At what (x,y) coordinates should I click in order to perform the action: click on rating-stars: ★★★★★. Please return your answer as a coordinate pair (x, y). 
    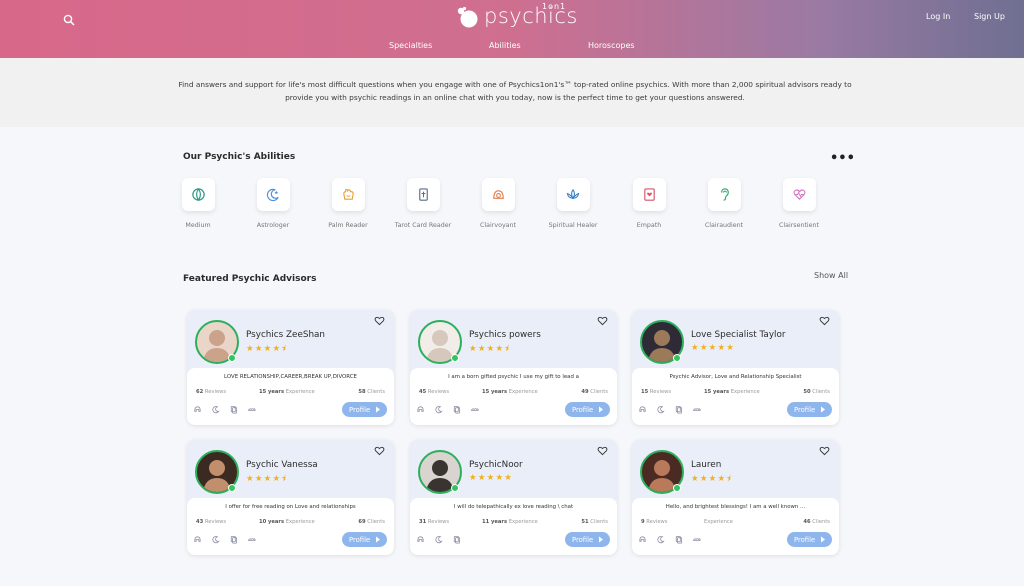
    Looking at the image, I should click on (713, 348).